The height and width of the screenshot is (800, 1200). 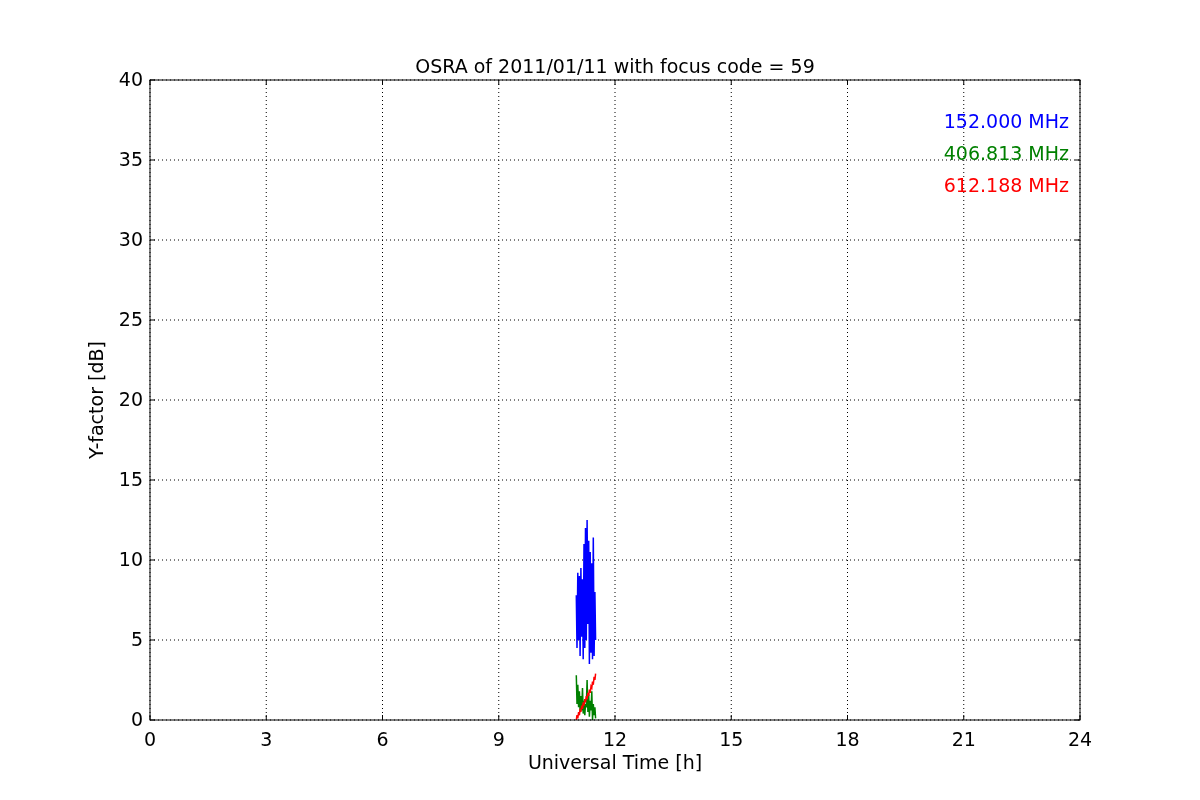 I want to click on tick-label: 18, so click(x=847, y=739).